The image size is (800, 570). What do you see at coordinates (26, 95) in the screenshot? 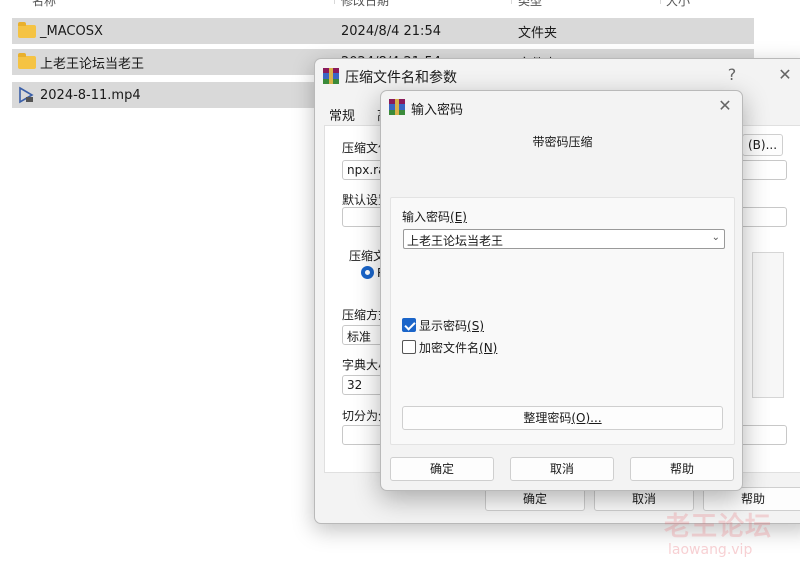
I see `video-file-icon` at bounding box center [26, 95].